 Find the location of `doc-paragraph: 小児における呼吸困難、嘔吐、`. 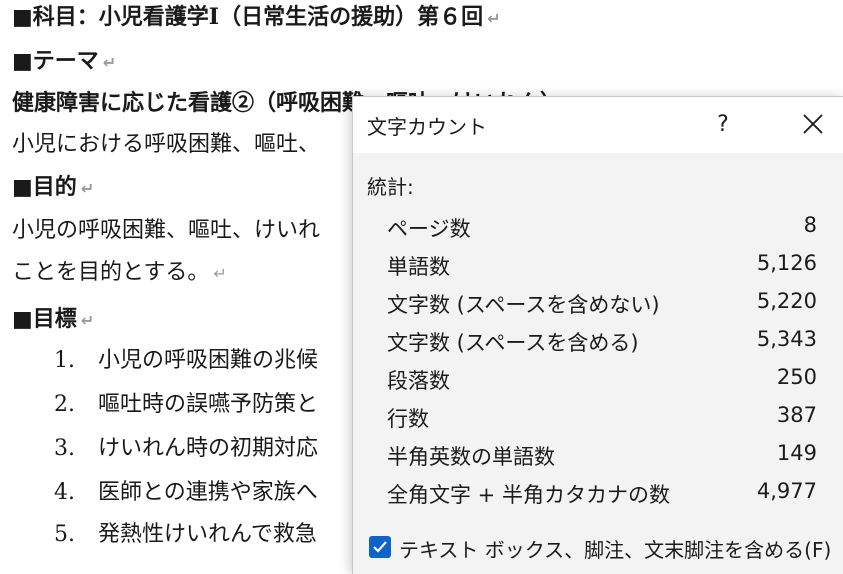

doc-paragraph: 小児における呼吸困難、嘔吐、 is located at coordinates (166, 144).